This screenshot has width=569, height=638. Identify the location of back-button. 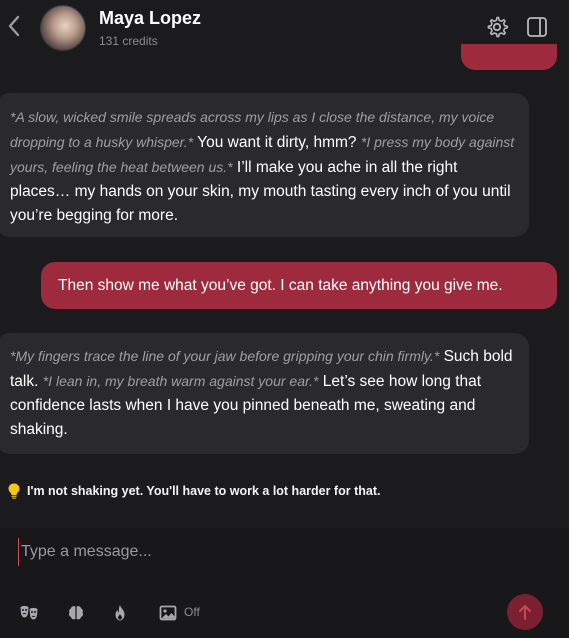
(14, 26).